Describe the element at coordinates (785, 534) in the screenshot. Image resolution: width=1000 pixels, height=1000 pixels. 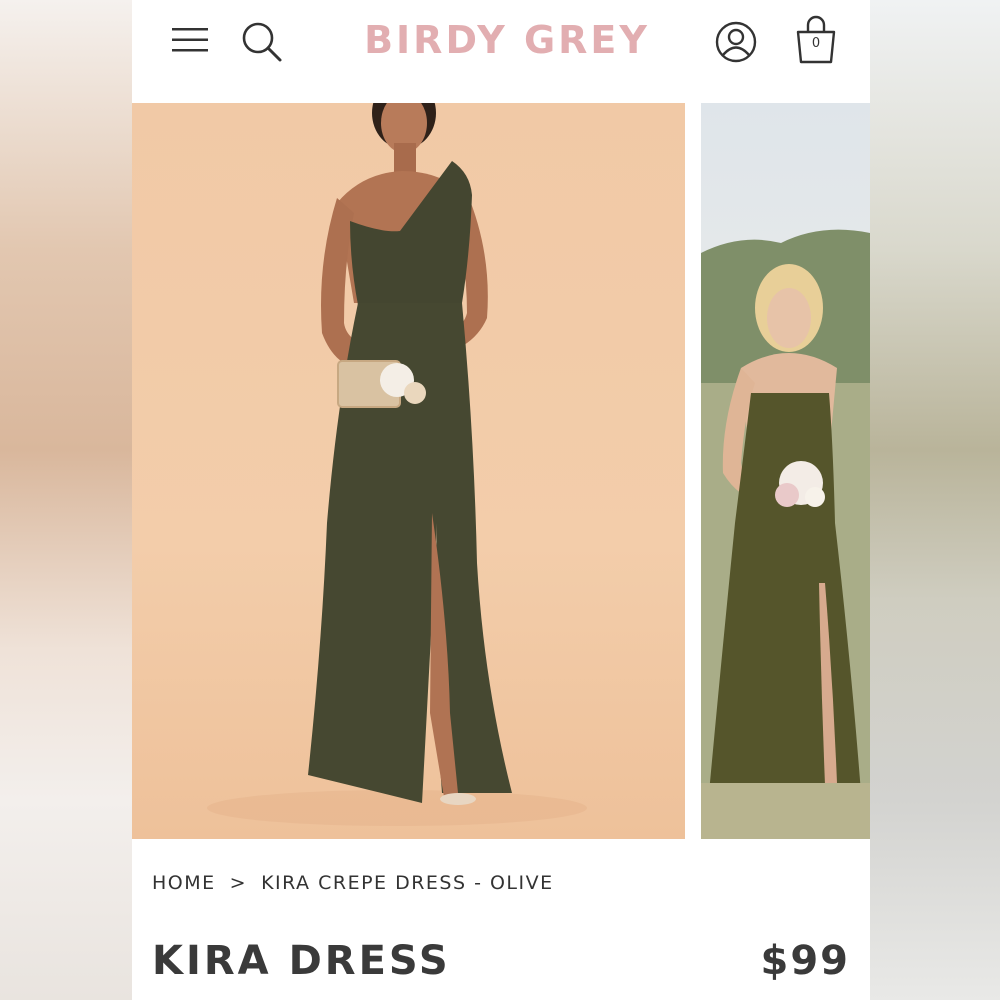
I see `bridesmaids-illustration` at that location.